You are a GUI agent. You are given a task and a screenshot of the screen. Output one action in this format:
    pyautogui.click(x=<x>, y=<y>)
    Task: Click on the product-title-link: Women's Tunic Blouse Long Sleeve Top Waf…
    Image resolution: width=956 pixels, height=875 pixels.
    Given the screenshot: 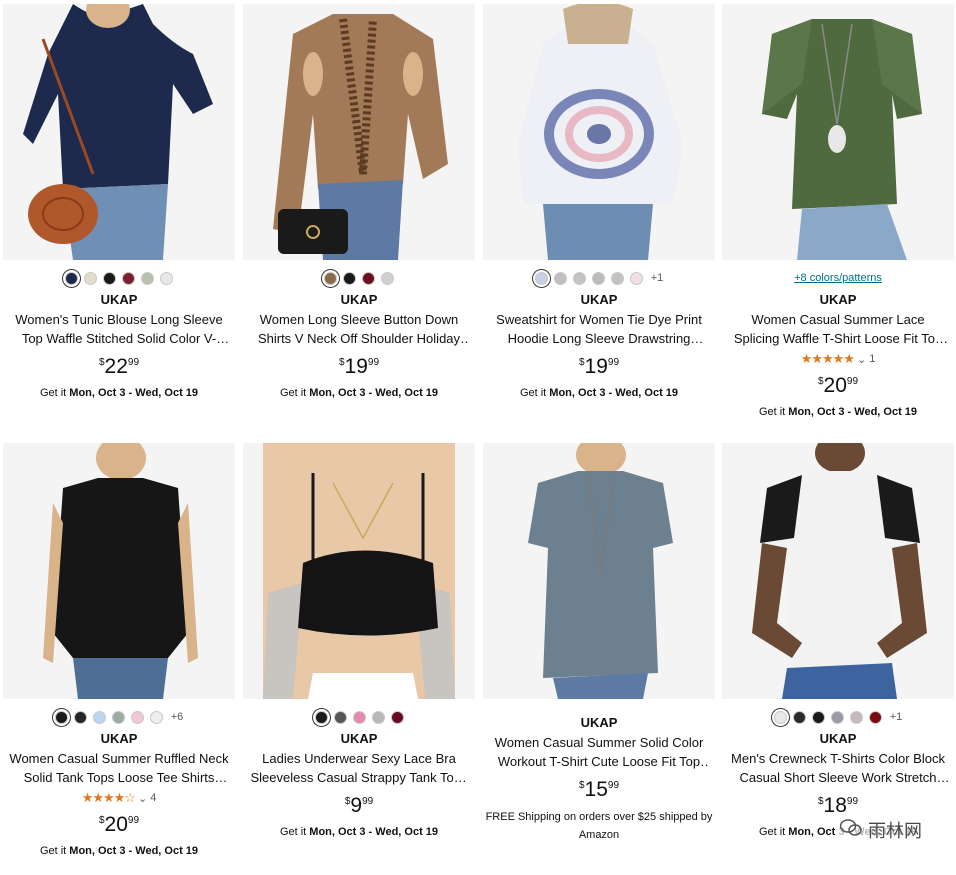 What is the action you would take?
    pyautogui.click(x=119, y=329)
    